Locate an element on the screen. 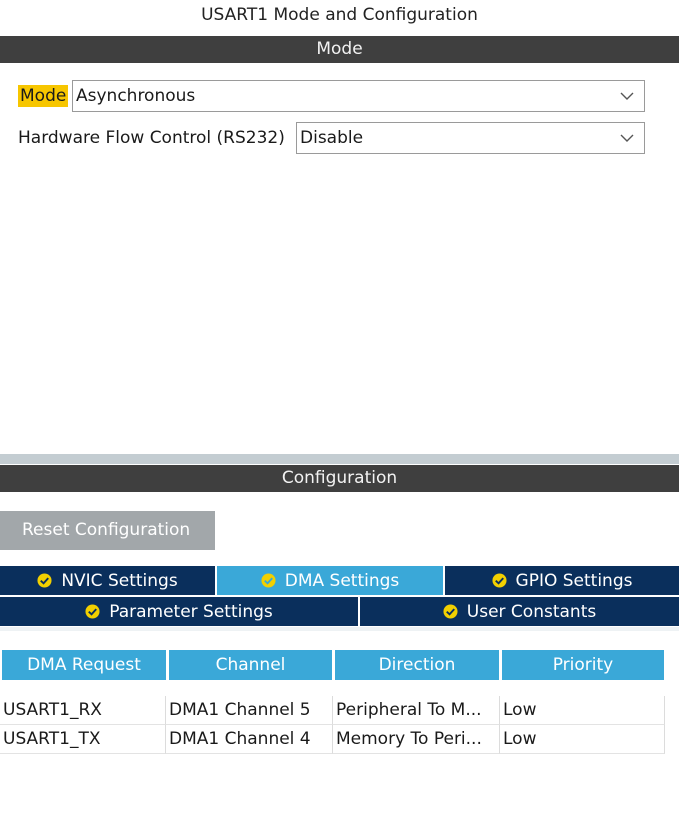 The height and width of the screenshot is (823, 679). tab-label: NVIC Settings is located at coordinates (119, 580).